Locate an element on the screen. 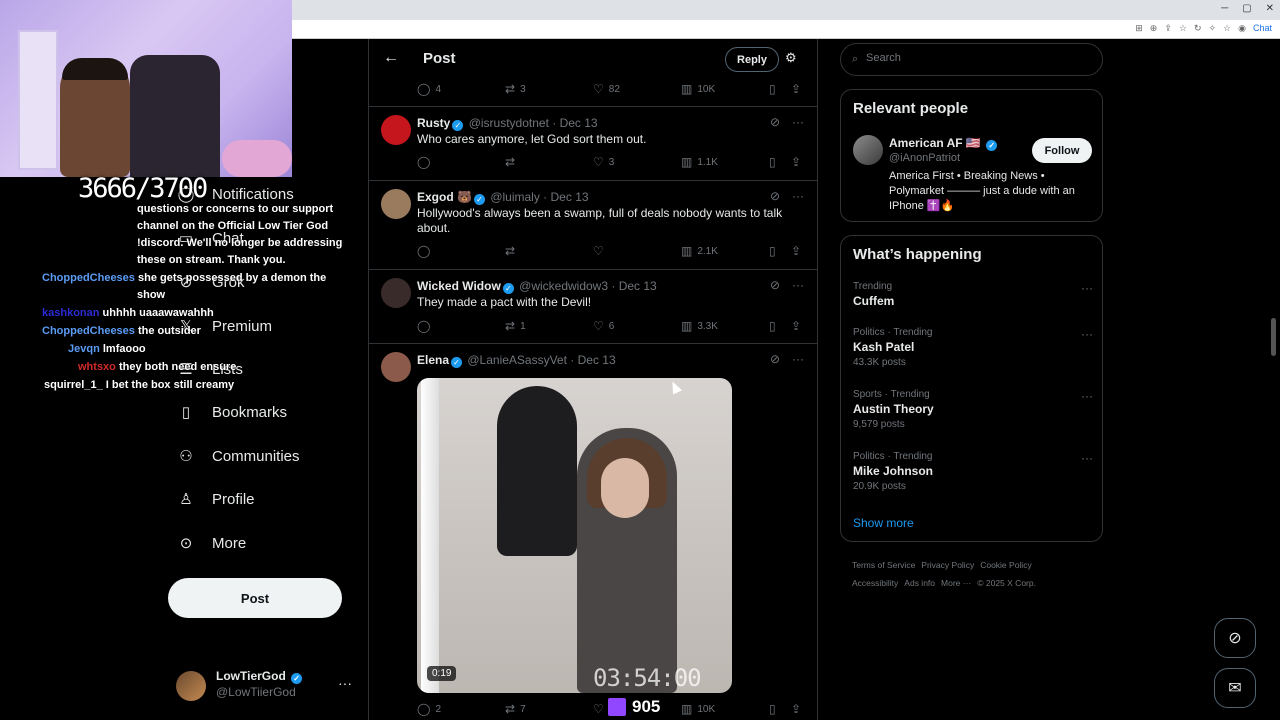  follow-button: Follow is located at coordinates (1062, 150).